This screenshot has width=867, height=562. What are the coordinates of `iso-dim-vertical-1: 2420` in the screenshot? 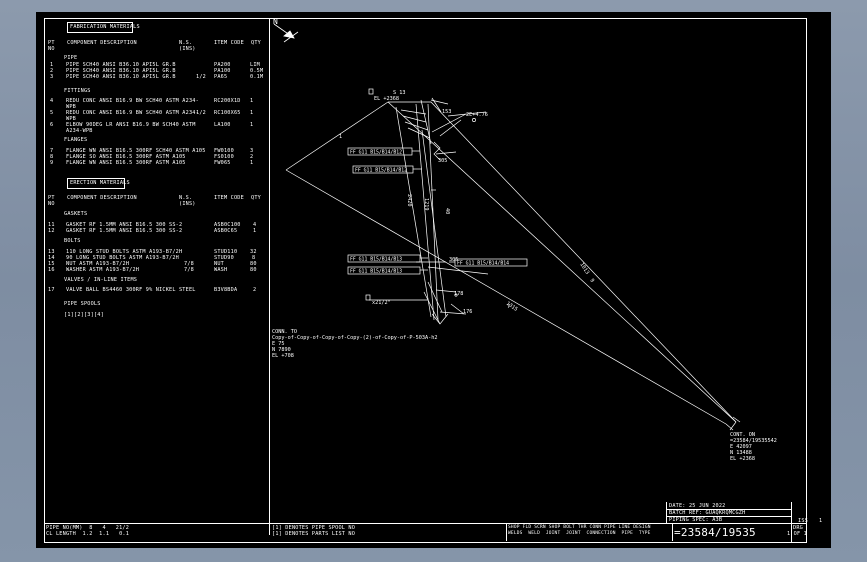 It's located at (409, 200).